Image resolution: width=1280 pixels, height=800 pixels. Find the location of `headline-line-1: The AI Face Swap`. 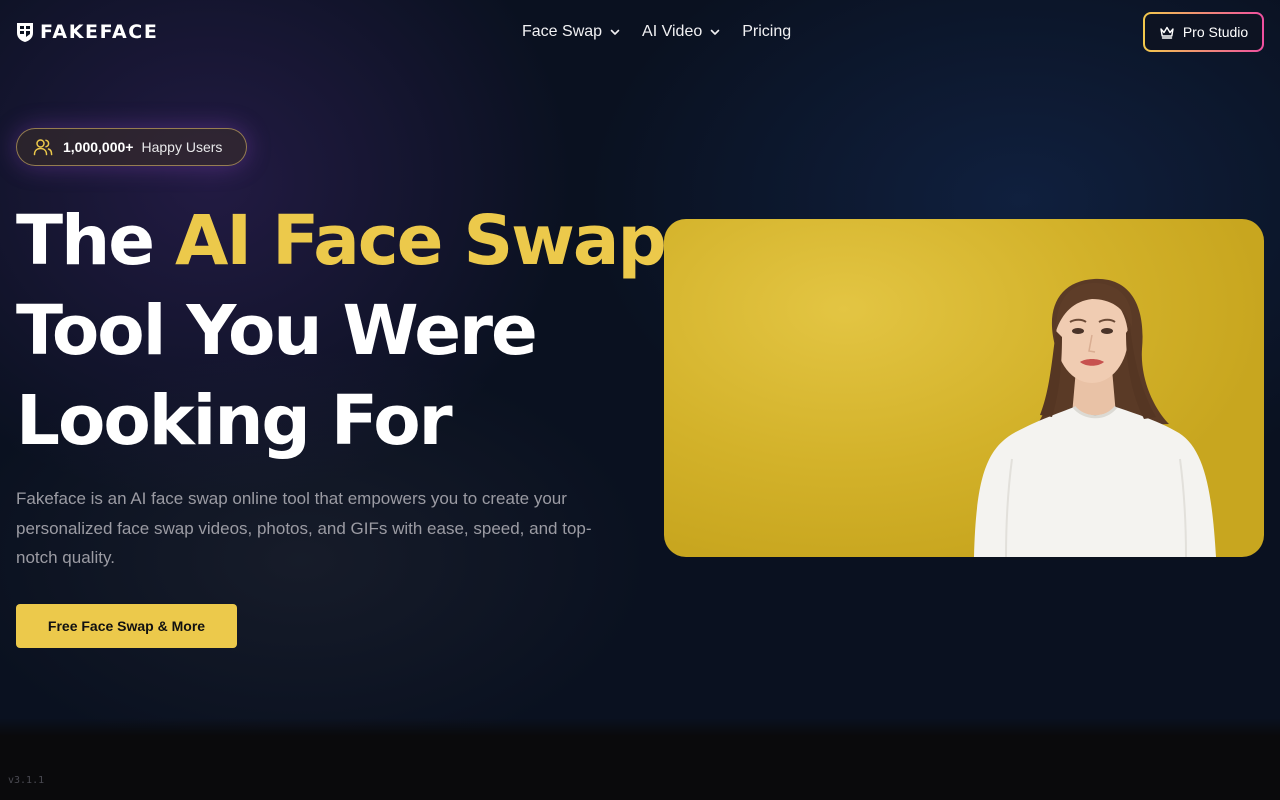

headline-line-1: The AI Face Swap is located at coordinates (341, 241).